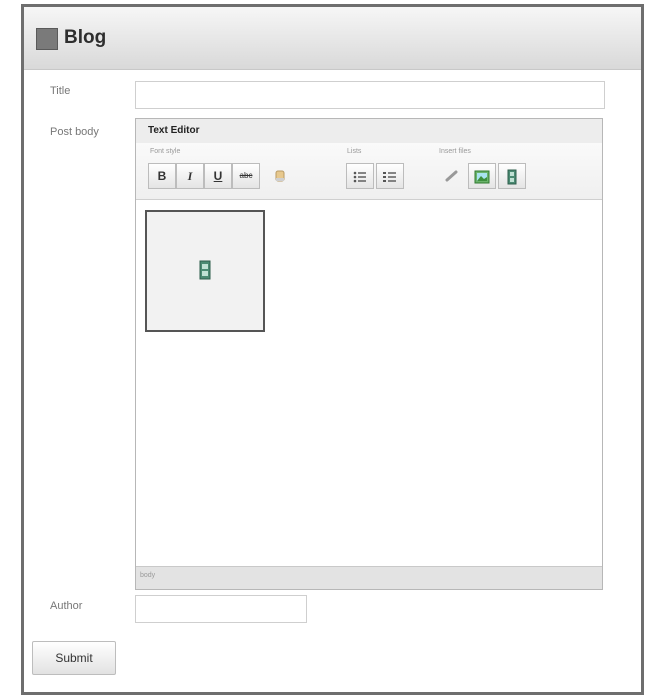 The height and width of the screenshot is (700, 659). I want to click on image-icon, so click(482, 177).